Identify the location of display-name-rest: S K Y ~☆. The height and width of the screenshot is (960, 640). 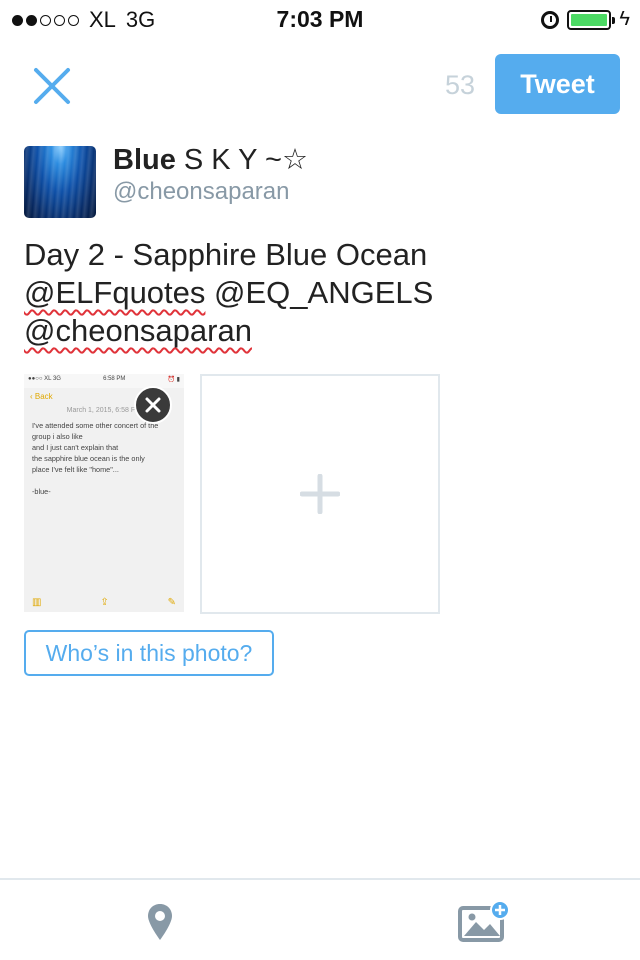
(245, 160).